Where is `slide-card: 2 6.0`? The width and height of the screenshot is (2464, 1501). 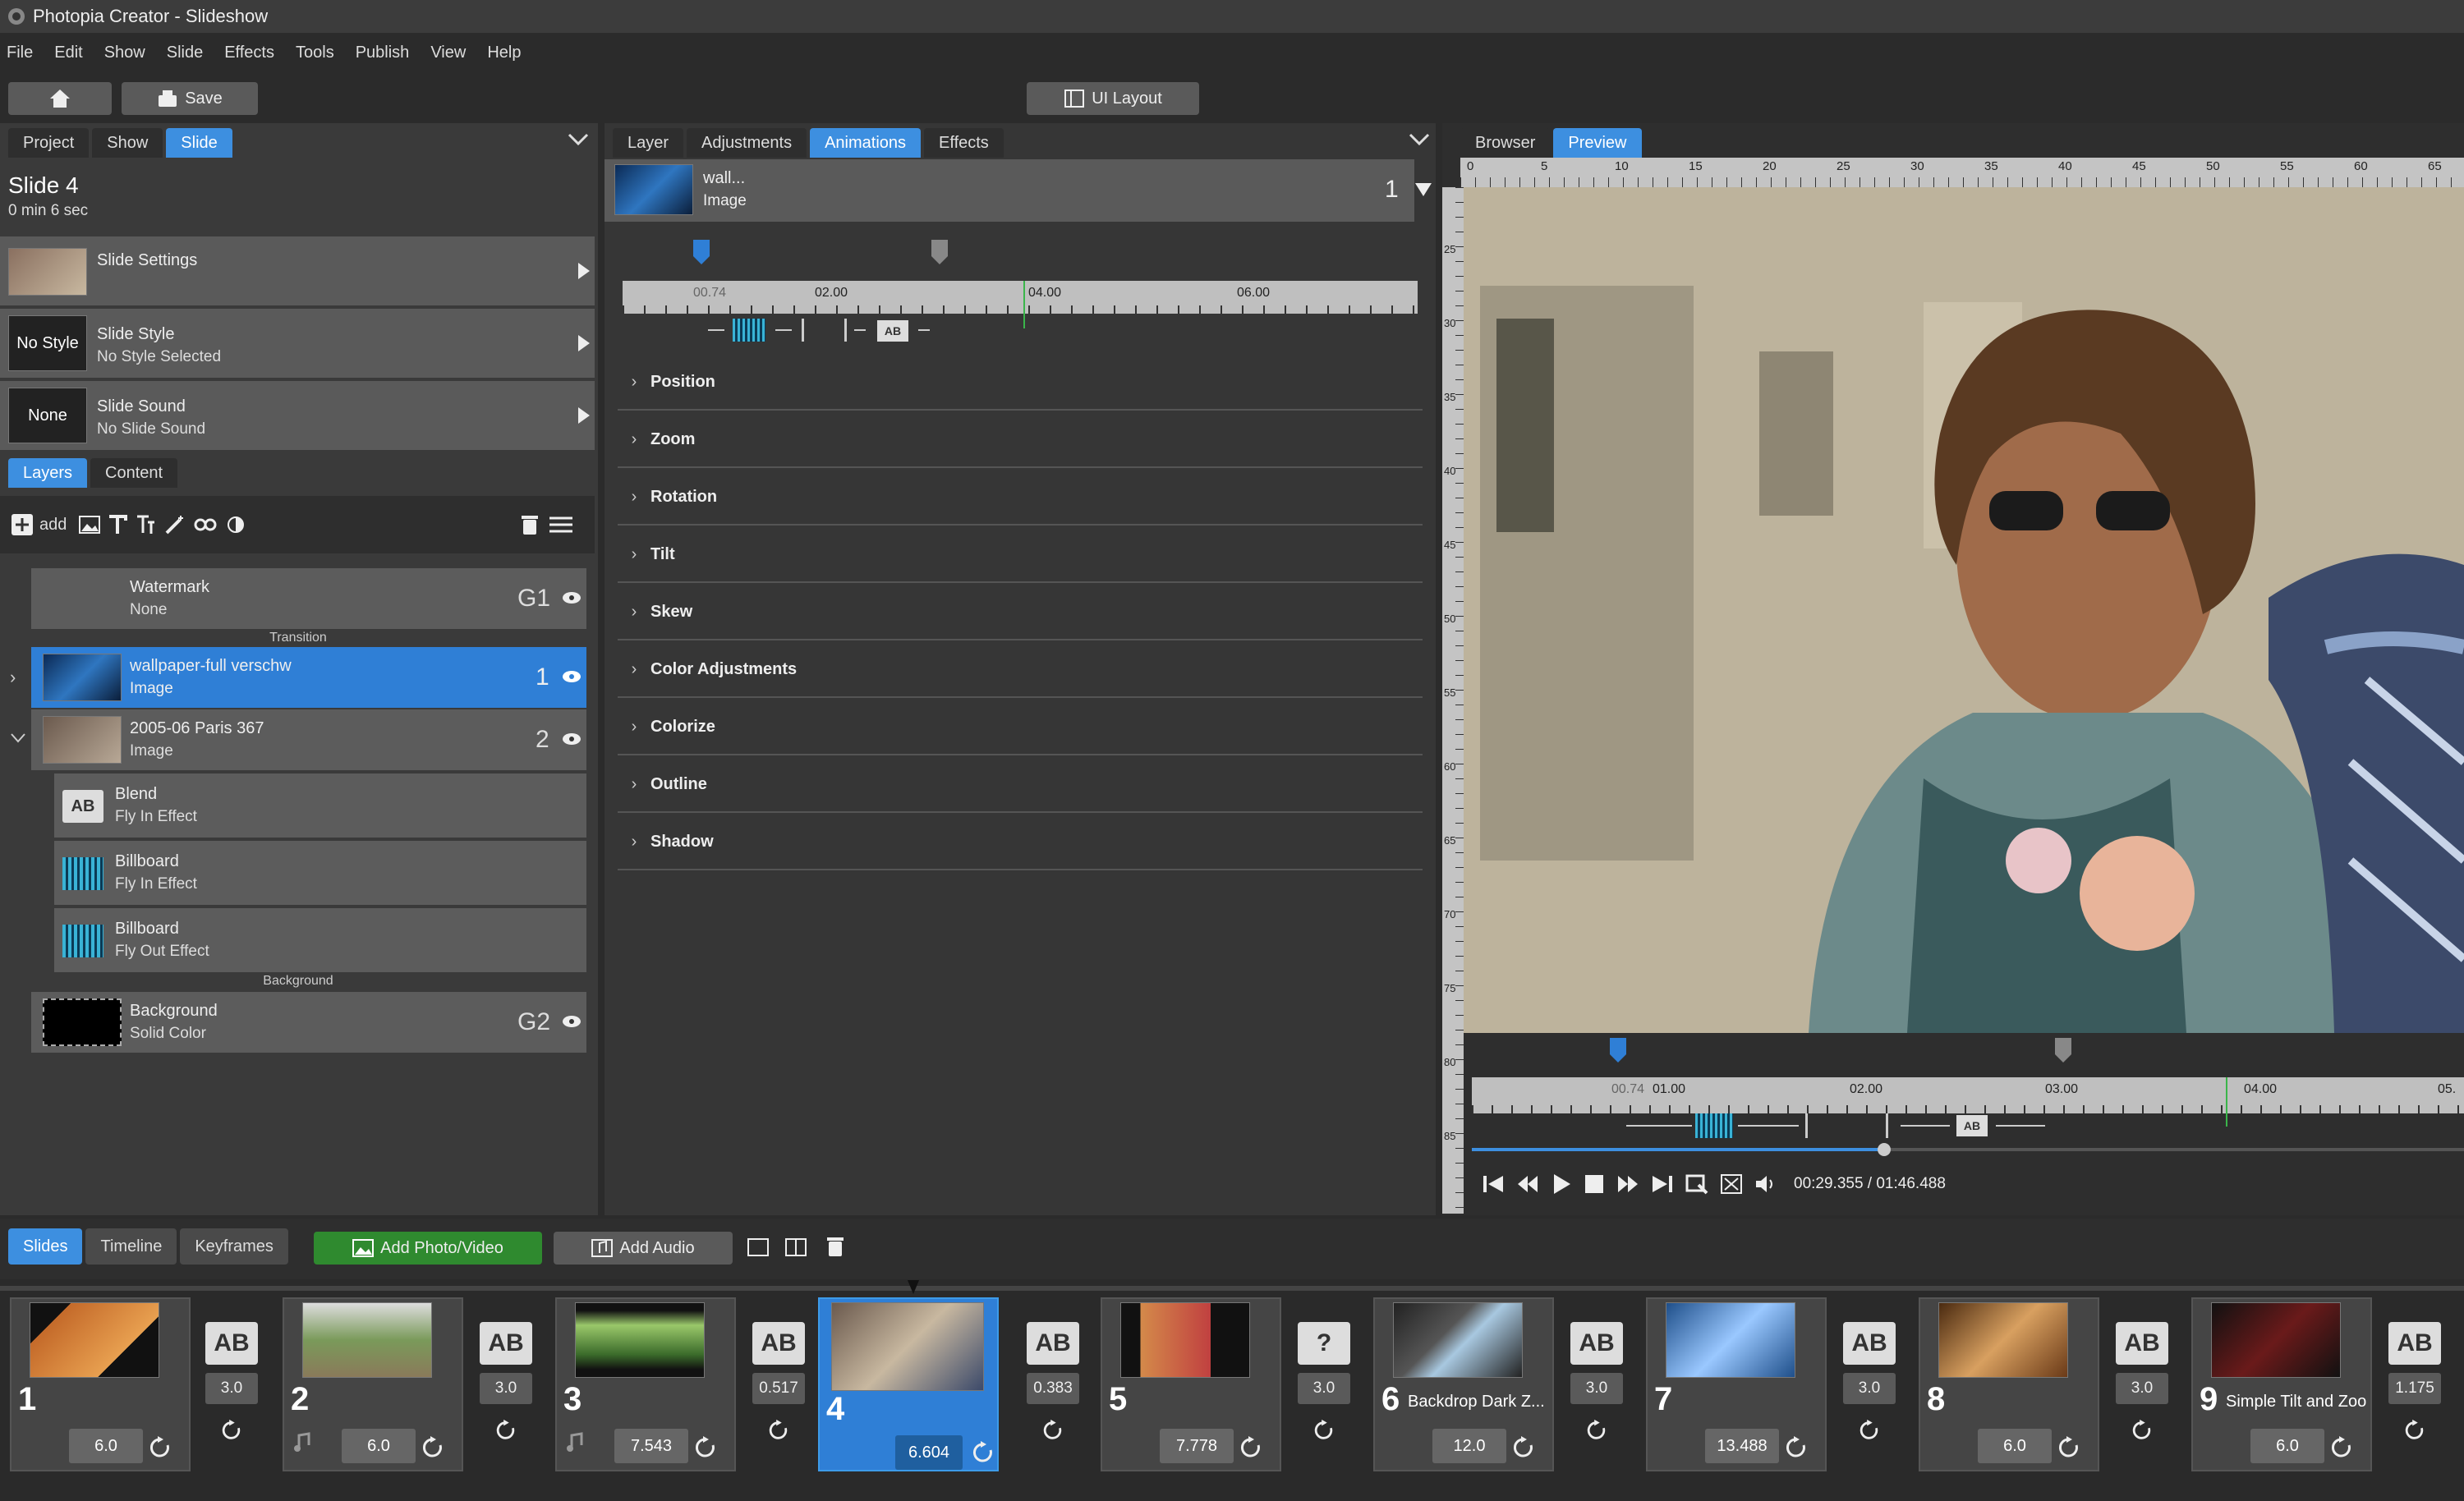 slide-card: 2 6.0 is located at coordinates (373, 1384).